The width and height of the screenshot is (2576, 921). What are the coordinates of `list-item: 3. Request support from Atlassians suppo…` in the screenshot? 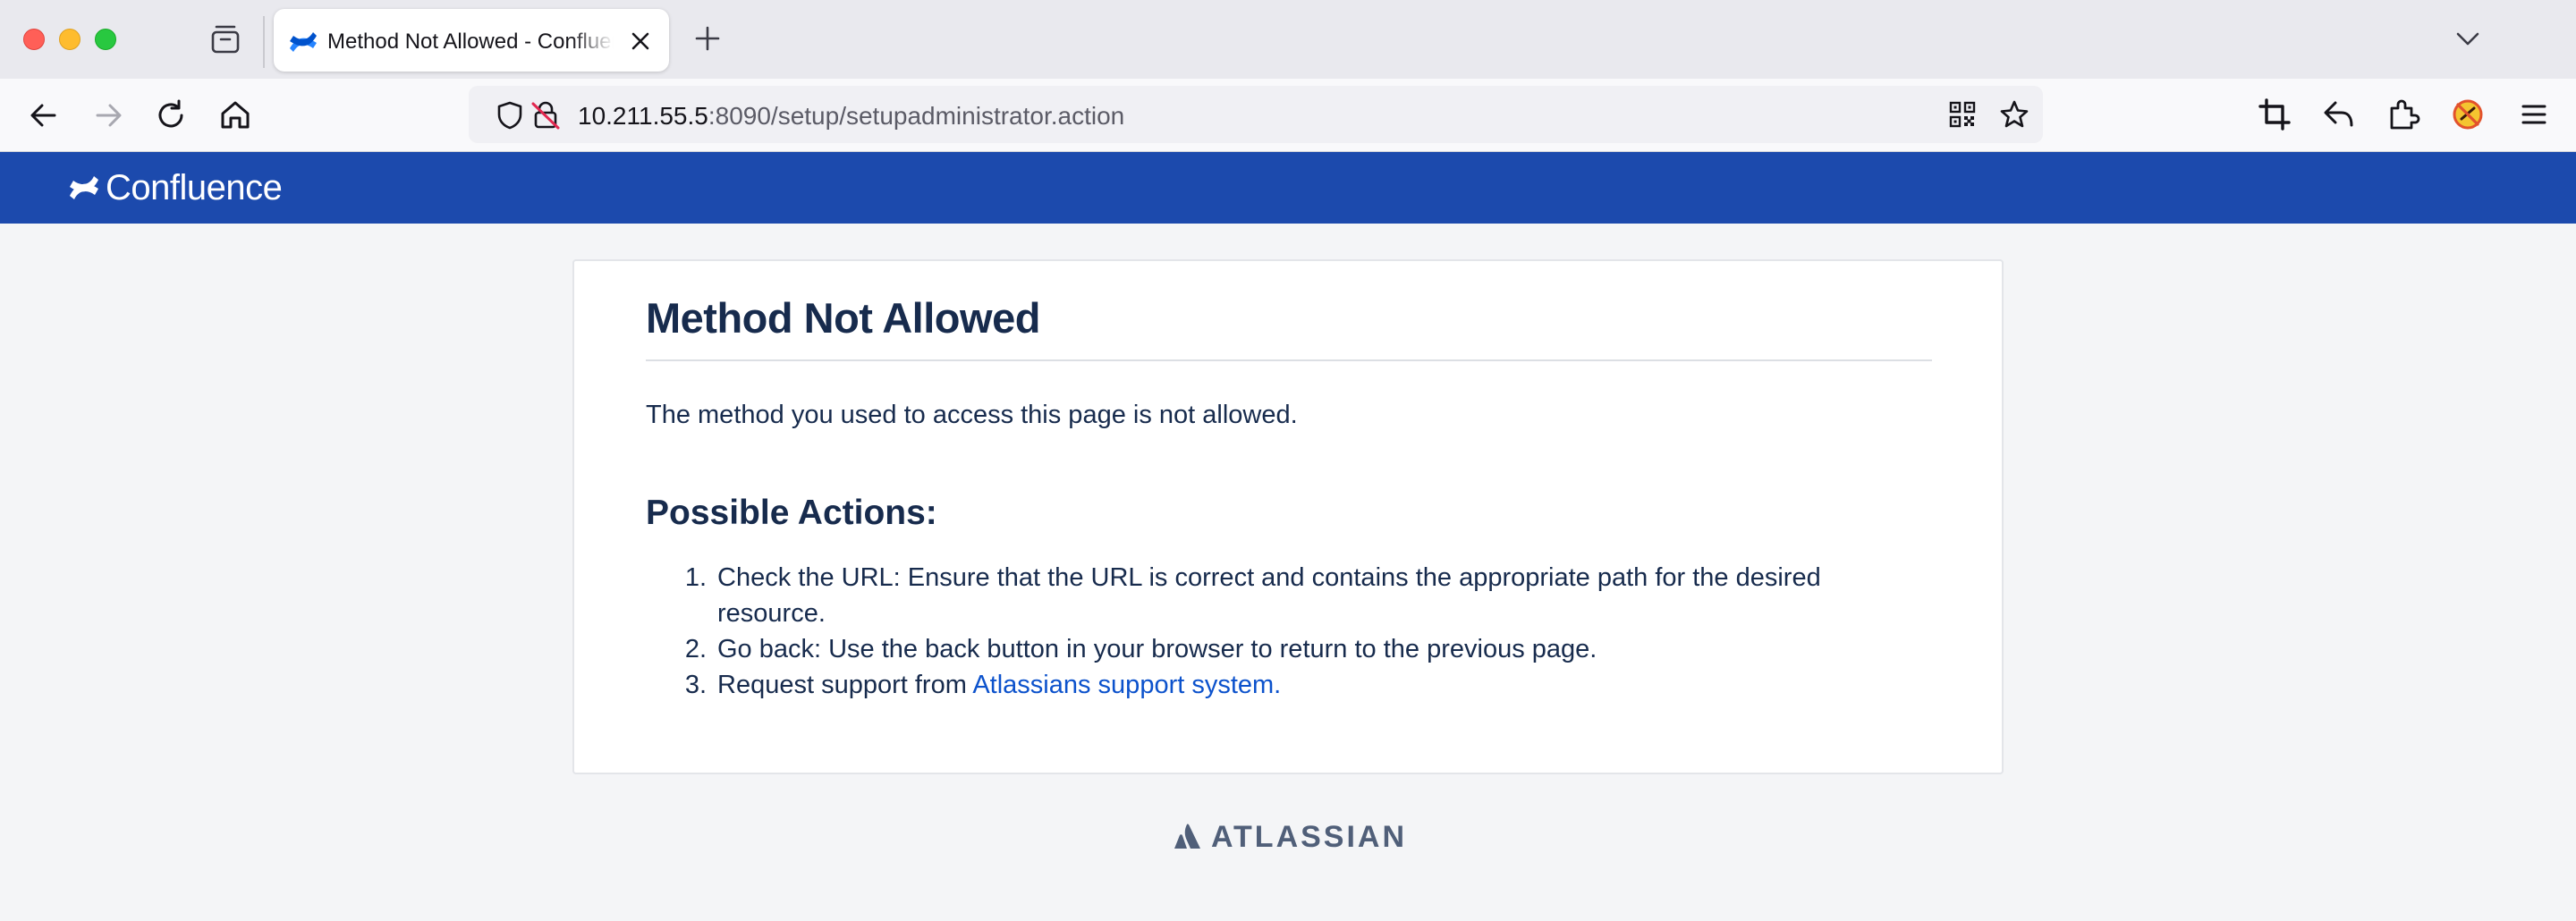 It's located at (1272, 685).